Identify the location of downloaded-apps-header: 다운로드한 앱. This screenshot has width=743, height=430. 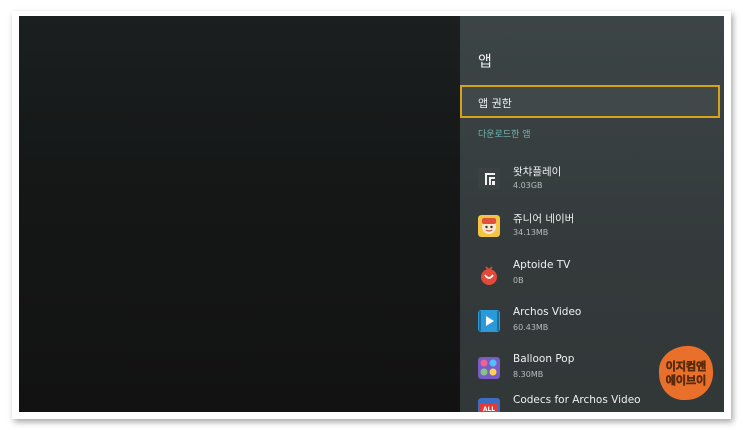
(504, 135).